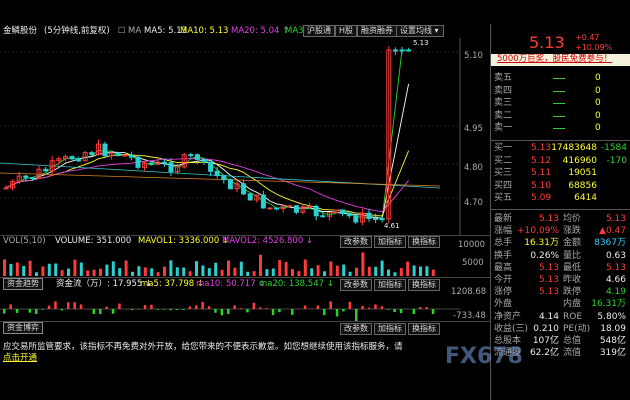  Describe the element at coordinates (24, 241) in the screenshot. I see `volume-title: VOL(5,10)` at that location.